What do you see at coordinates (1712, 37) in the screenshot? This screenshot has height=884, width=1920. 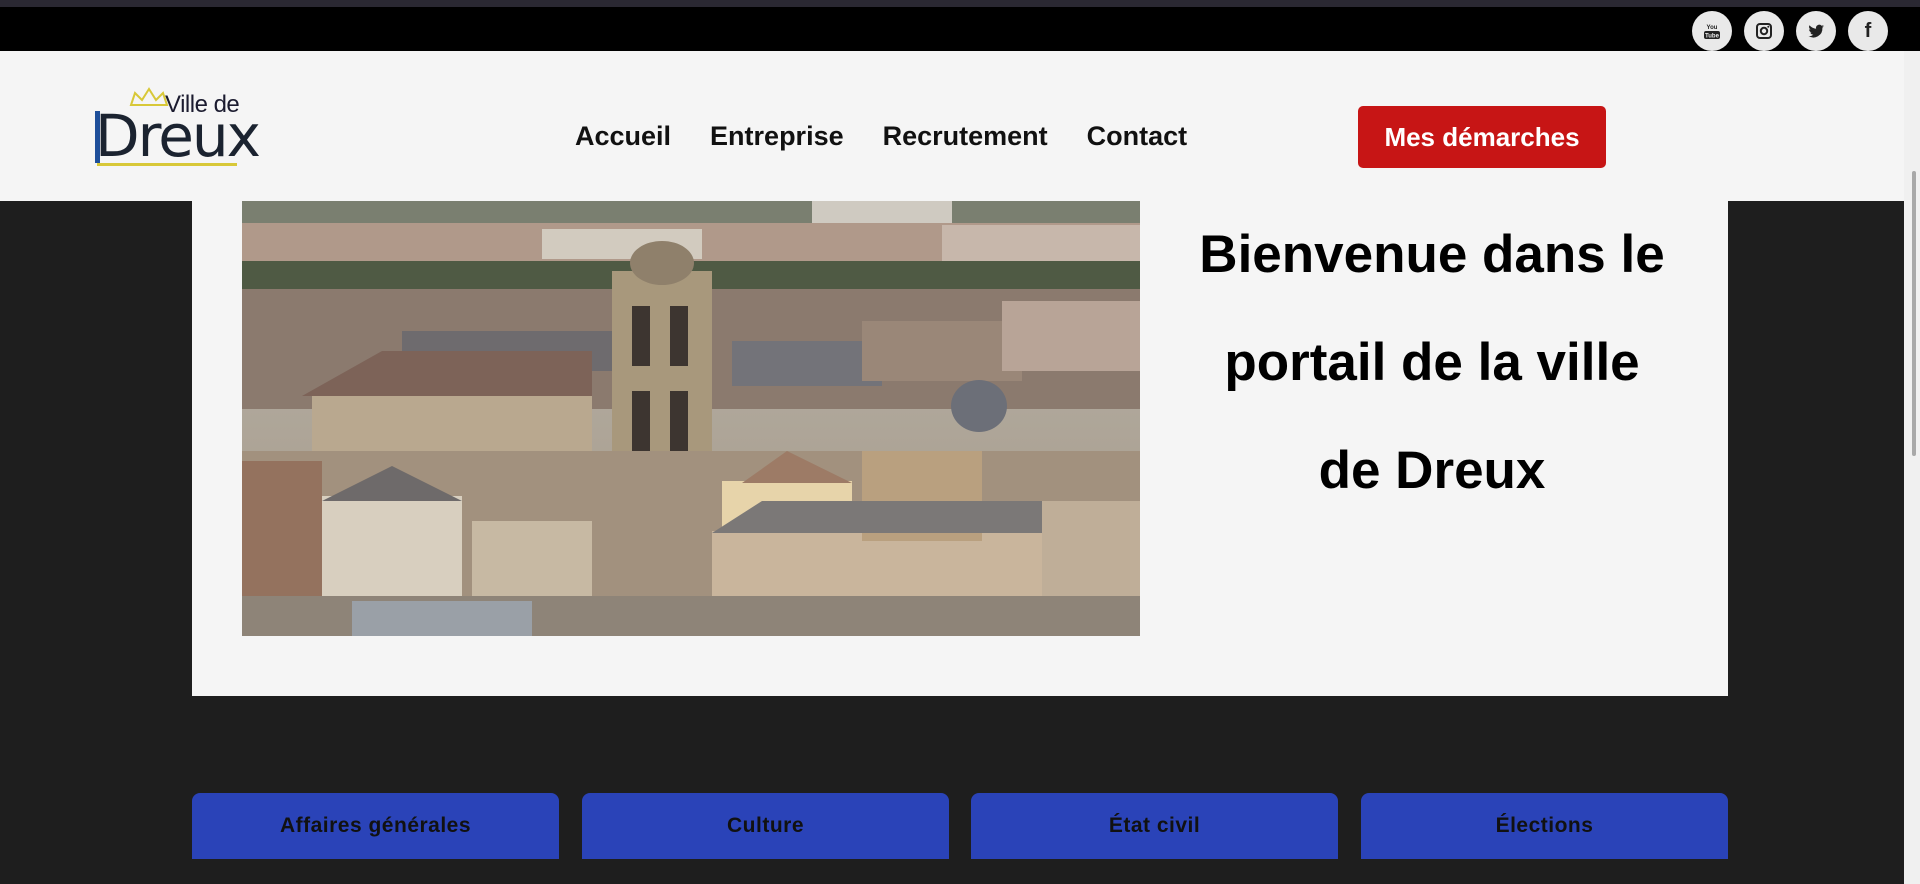 I see `svg-text: Tube` at bounding box center [1712, 37].